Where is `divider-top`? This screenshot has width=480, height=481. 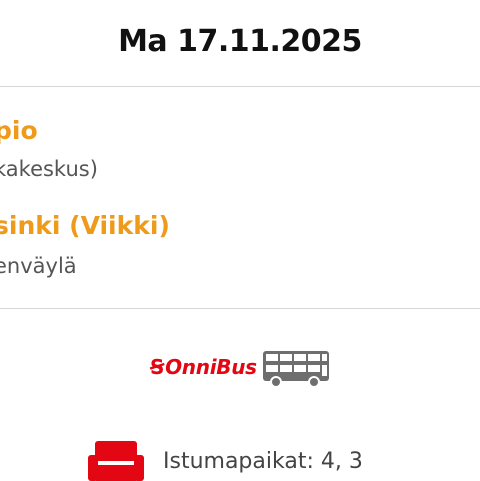 divider-top is located at coordinates (240, 86).